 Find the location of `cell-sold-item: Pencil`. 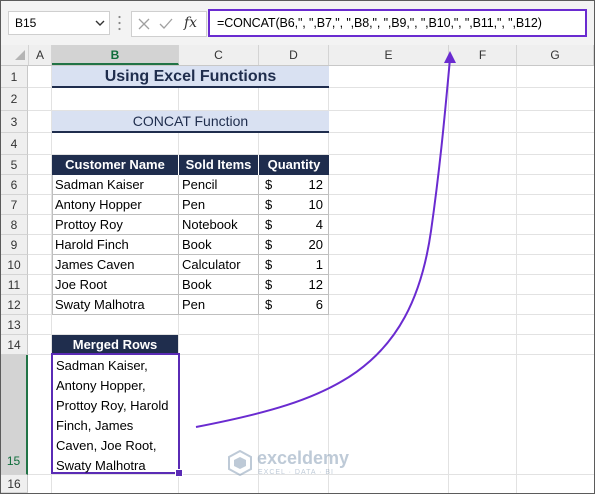

cell-sold-item: Pencil is located at coordinates (219, 185).